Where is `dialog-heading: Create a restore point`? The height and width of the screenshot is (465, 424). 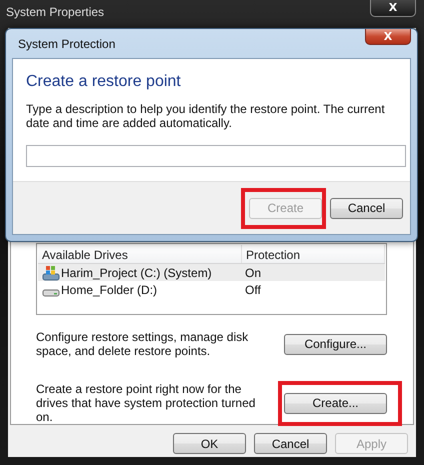
dialog-heading: Create a restore point is located at coordinates (104, 82).